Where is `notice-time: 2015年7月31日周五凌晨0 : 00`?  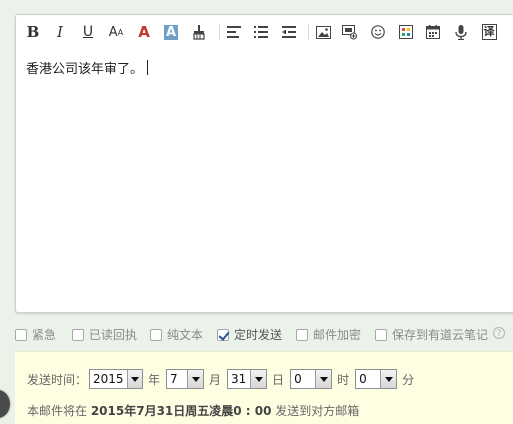
notice-time: 2015年7月31日周五凌晨0 : 00 is located at coordinates (181, 411).